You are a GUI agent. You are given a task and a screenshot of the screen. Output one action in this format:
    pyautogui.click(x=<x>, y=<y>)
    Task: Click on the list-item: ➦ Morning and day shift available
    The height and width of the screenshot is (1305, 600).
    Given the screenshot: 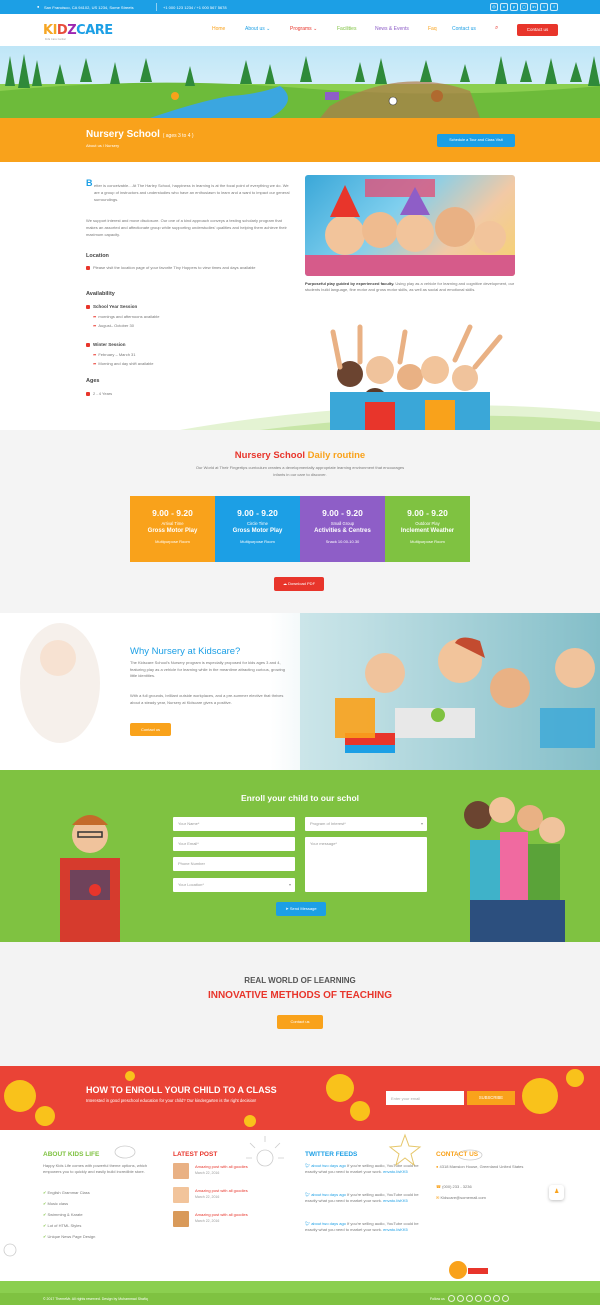 What is the action you would take?
    pyautogui.click(x=123, y=363)
    